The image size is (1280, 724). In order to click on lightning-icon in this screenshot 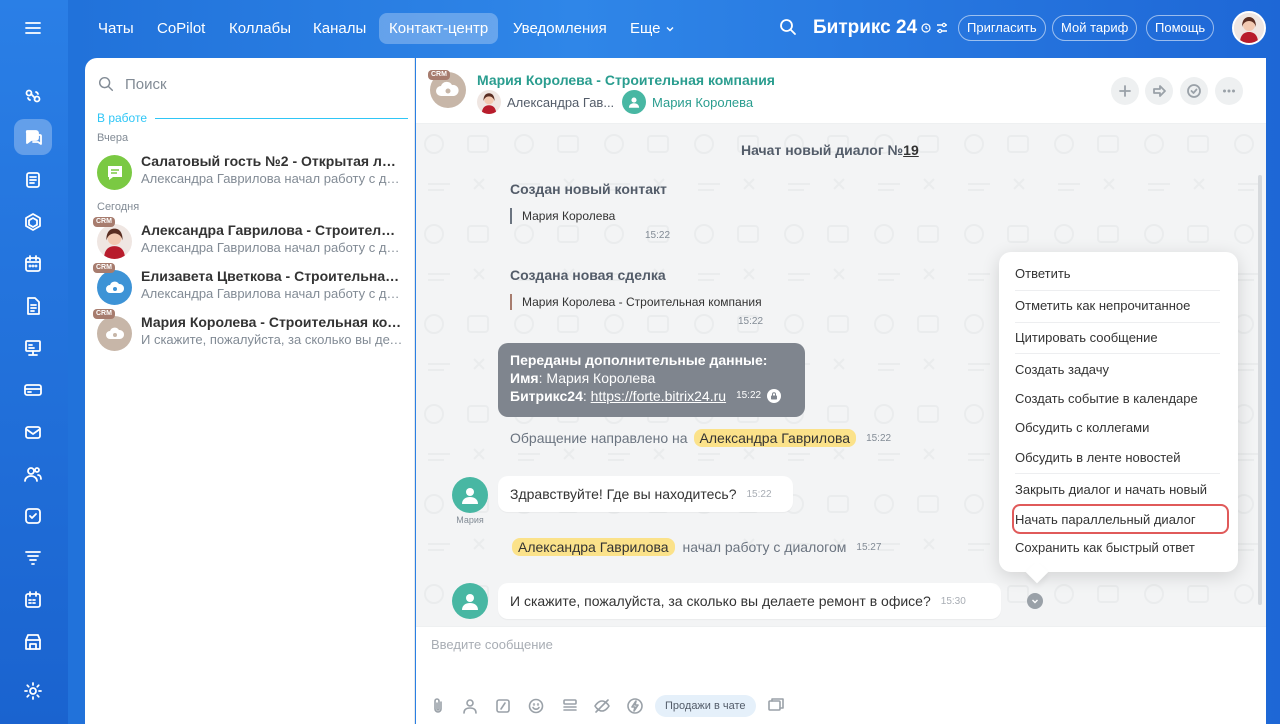, I will do `click(635, 706)`.